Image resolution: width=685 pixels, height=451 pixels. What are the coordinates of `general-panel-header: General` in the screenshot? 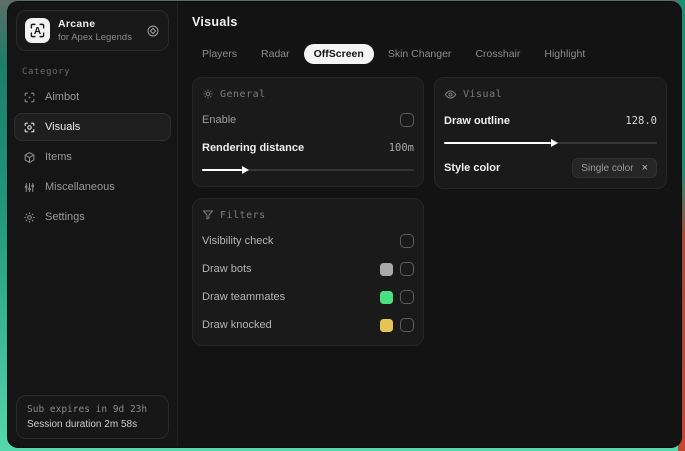 It's located at (308, 94).